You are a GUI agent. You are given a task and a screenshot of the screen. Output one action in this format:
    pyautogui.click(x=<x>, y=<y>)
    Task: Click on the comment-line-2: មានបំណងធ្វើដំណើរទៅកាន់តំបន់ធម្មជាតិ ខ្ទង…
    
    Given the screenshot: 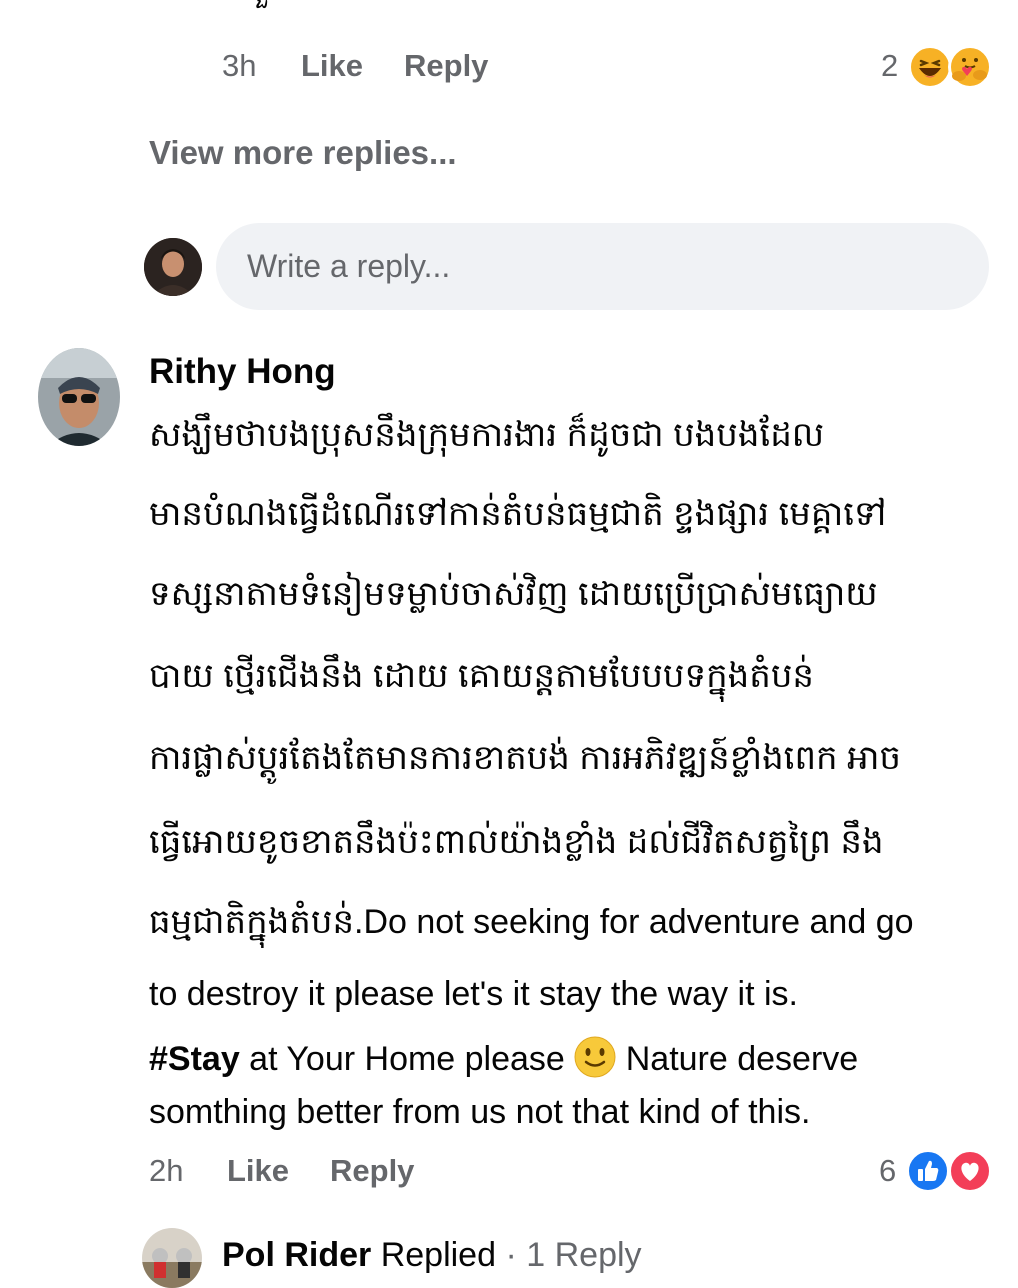 What is the action you would take?
    pyautogui.click(x=518, y=514)
    